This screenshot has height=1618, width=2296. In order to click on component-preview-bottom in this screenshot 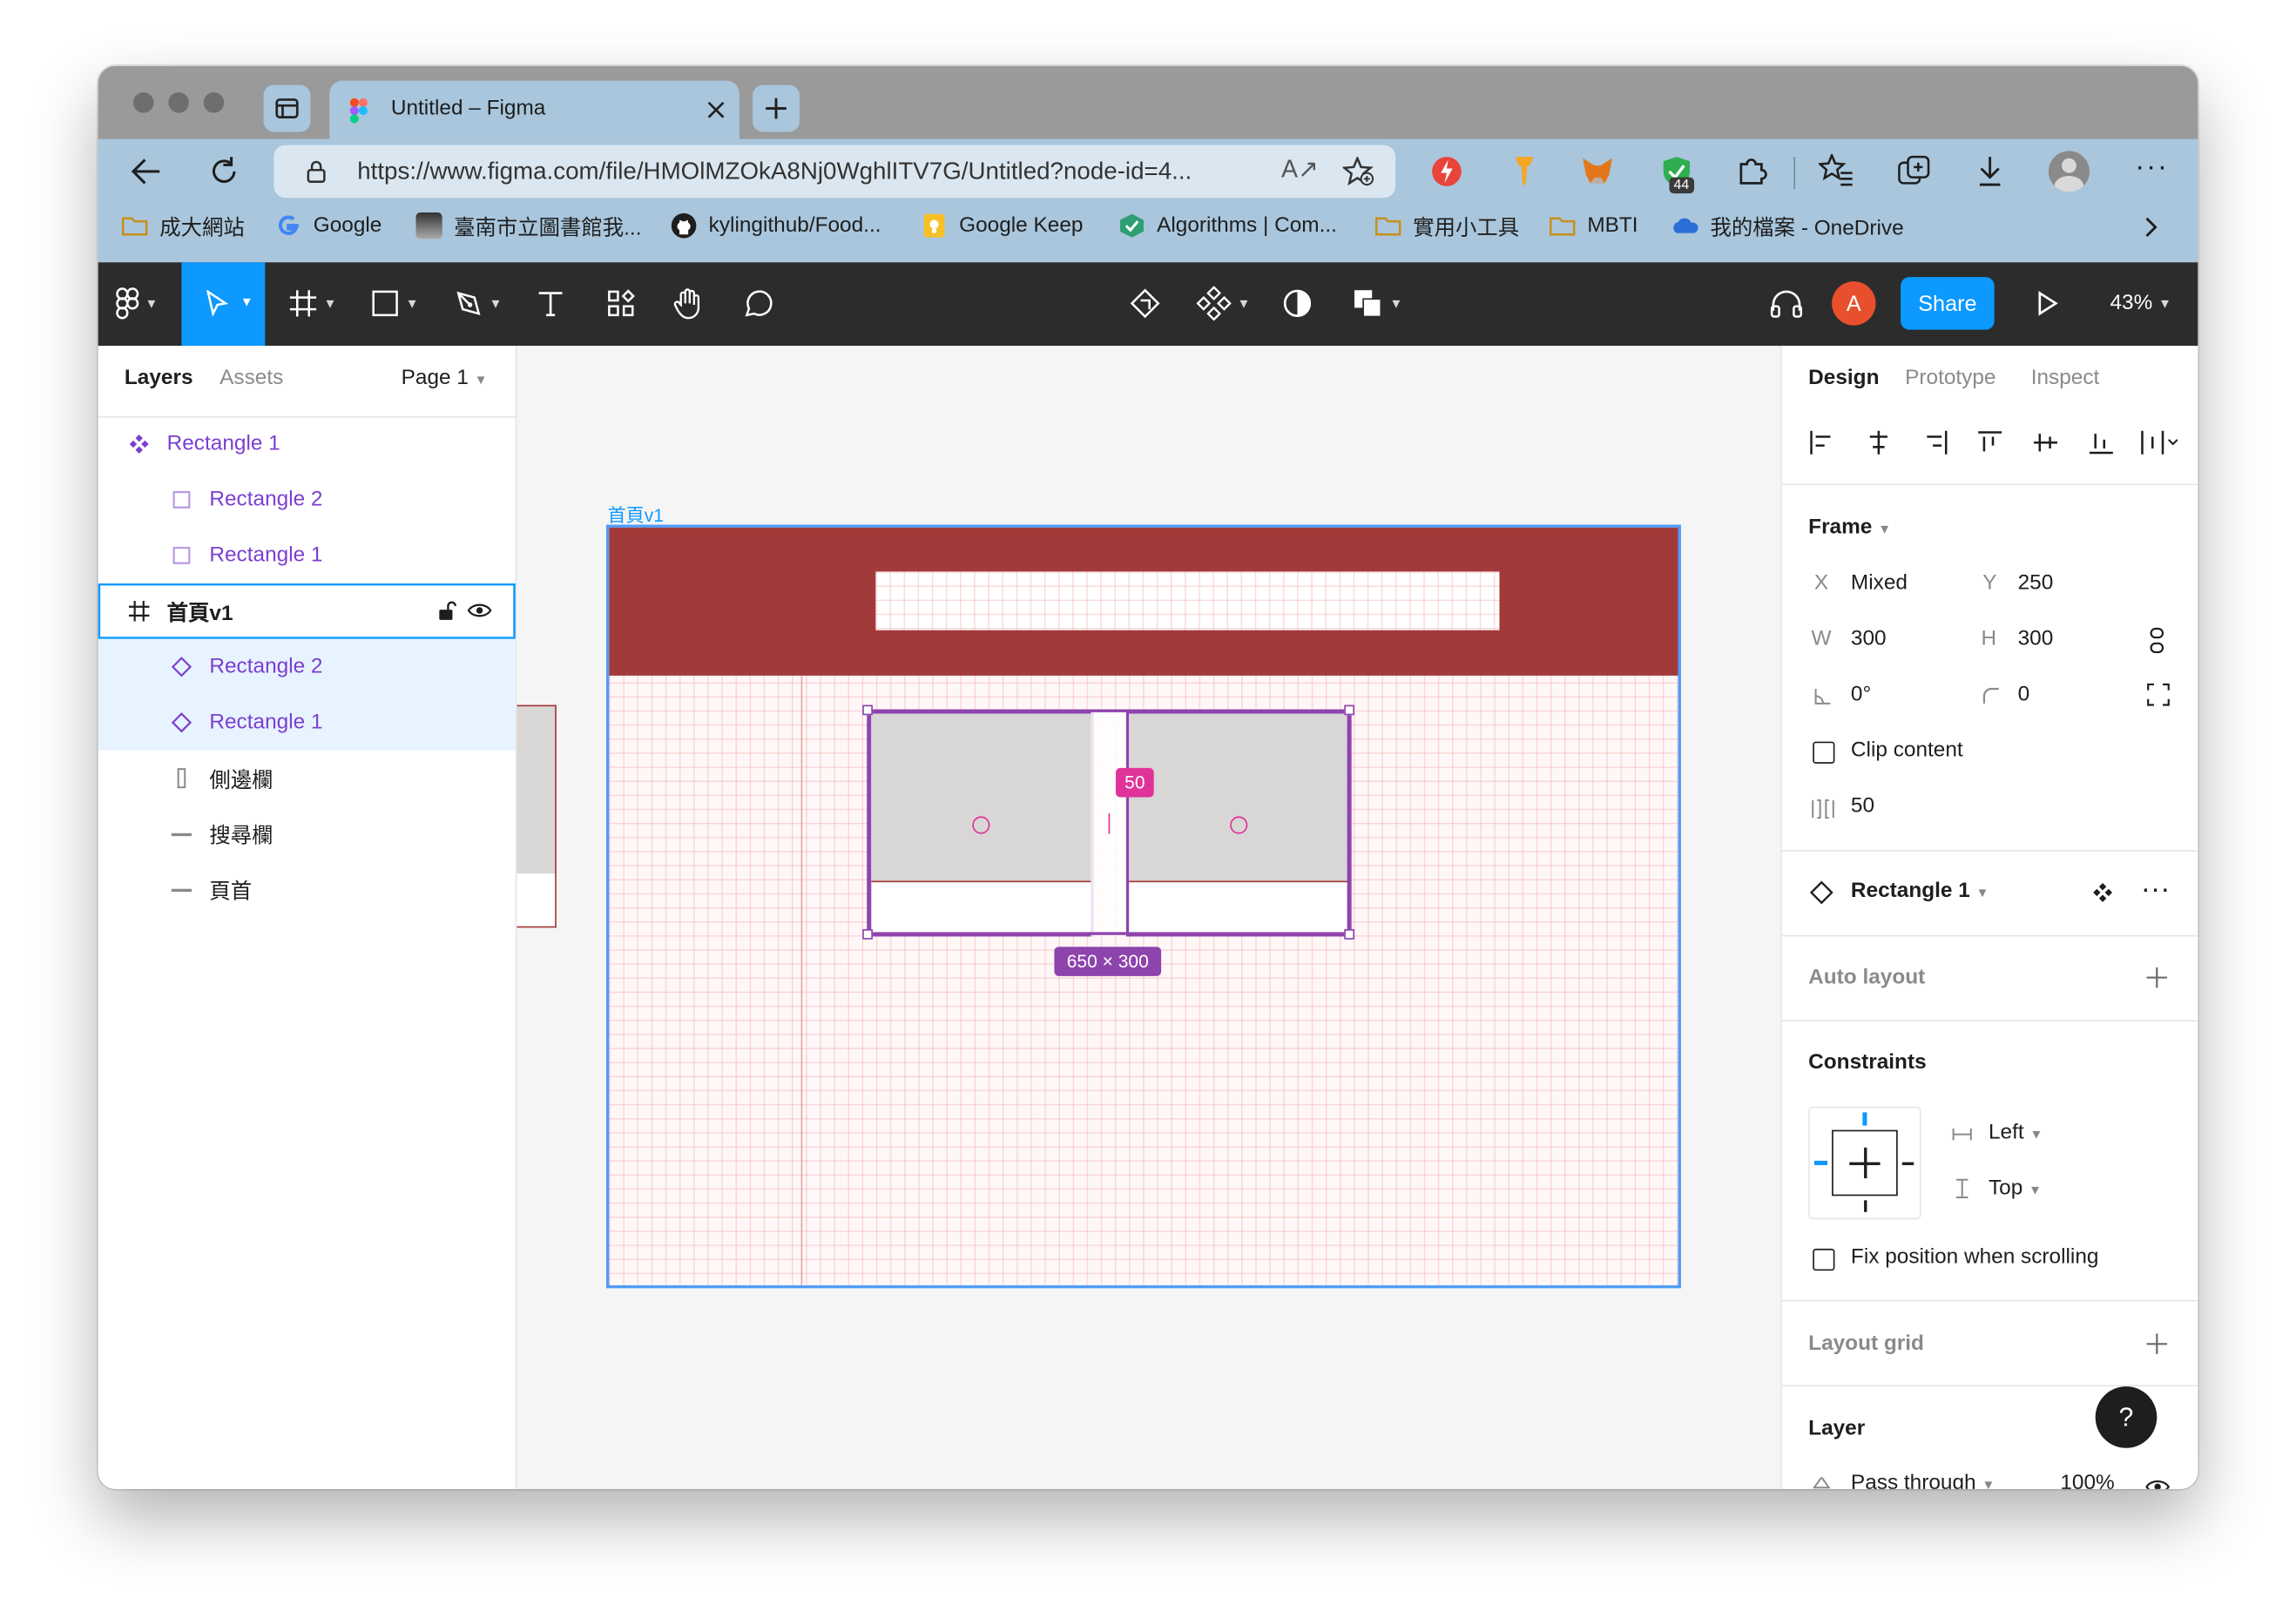, I will do `click(537, 900)`.